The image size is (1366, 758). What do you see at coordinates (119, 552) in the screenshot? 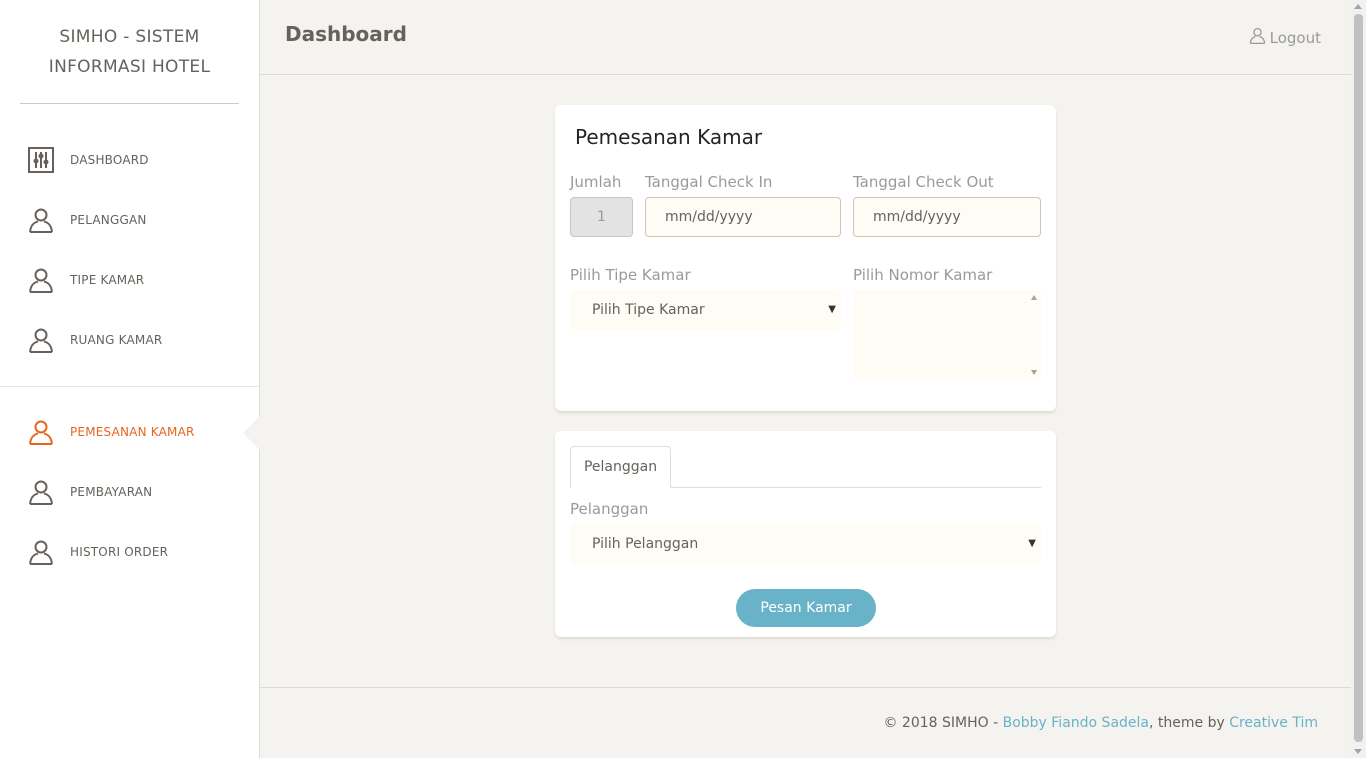
I see `sidebar-item-label: HISTORI ORDER` at bounding box center [119, 552].